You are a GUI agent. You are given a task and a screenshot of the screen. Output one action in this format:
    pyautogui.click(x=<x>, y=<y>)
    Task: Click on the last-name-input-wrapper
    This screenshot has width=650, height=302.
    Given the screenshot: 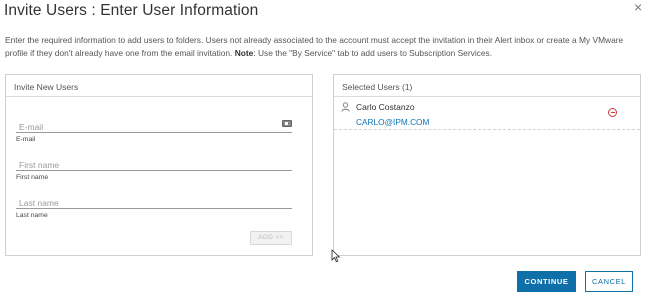 What is the action you would take?
    pyautogui.click(x=154, y=201)
    